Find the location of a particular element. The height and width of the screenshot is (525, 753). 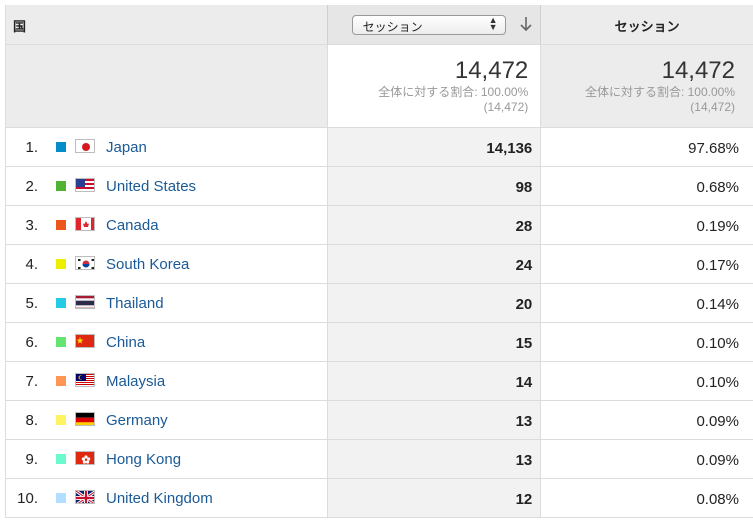

sessions-cell: 98 is located at coordinates (433, 186).